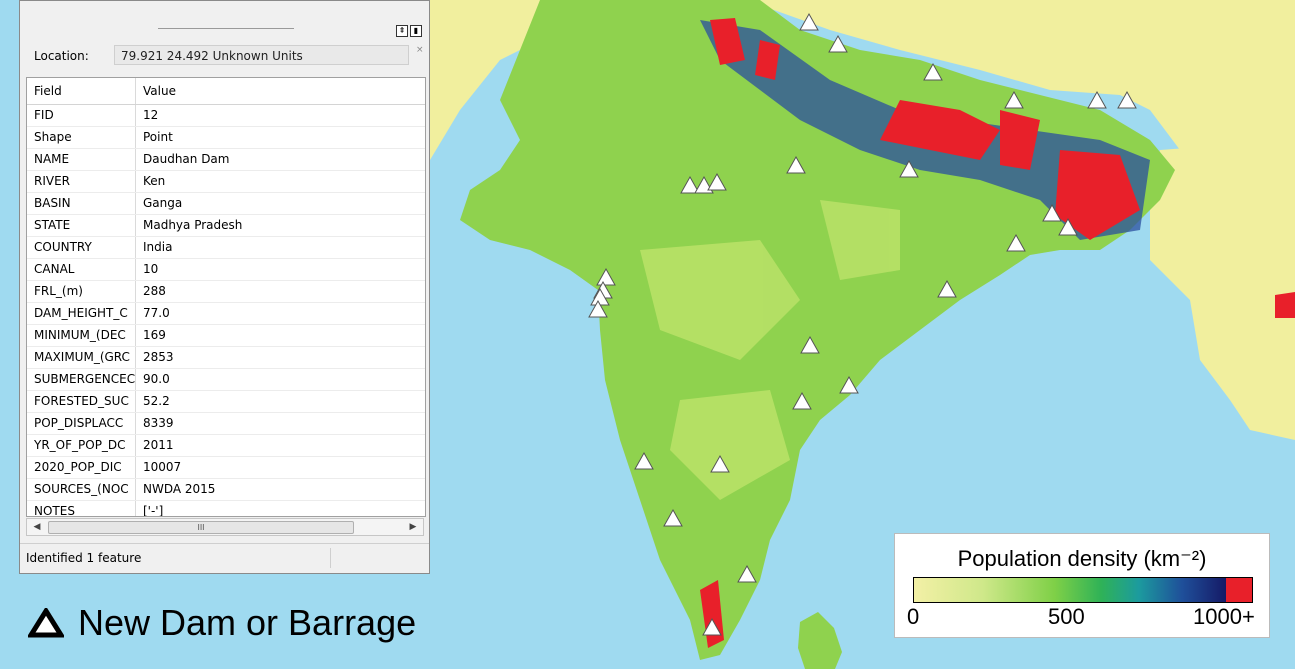  Describe the element at coordinates (81, 445) in the screenshot. I see `row-field: YR_OF_POP_DC` at that location.